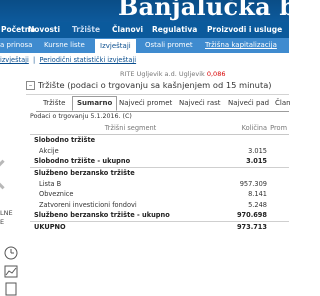 This screenshot has width=320, height=296. Describe the element at coordinates (128, 128) in the screenshot. I see `column-header-segment: Tržišni segment` at that location.